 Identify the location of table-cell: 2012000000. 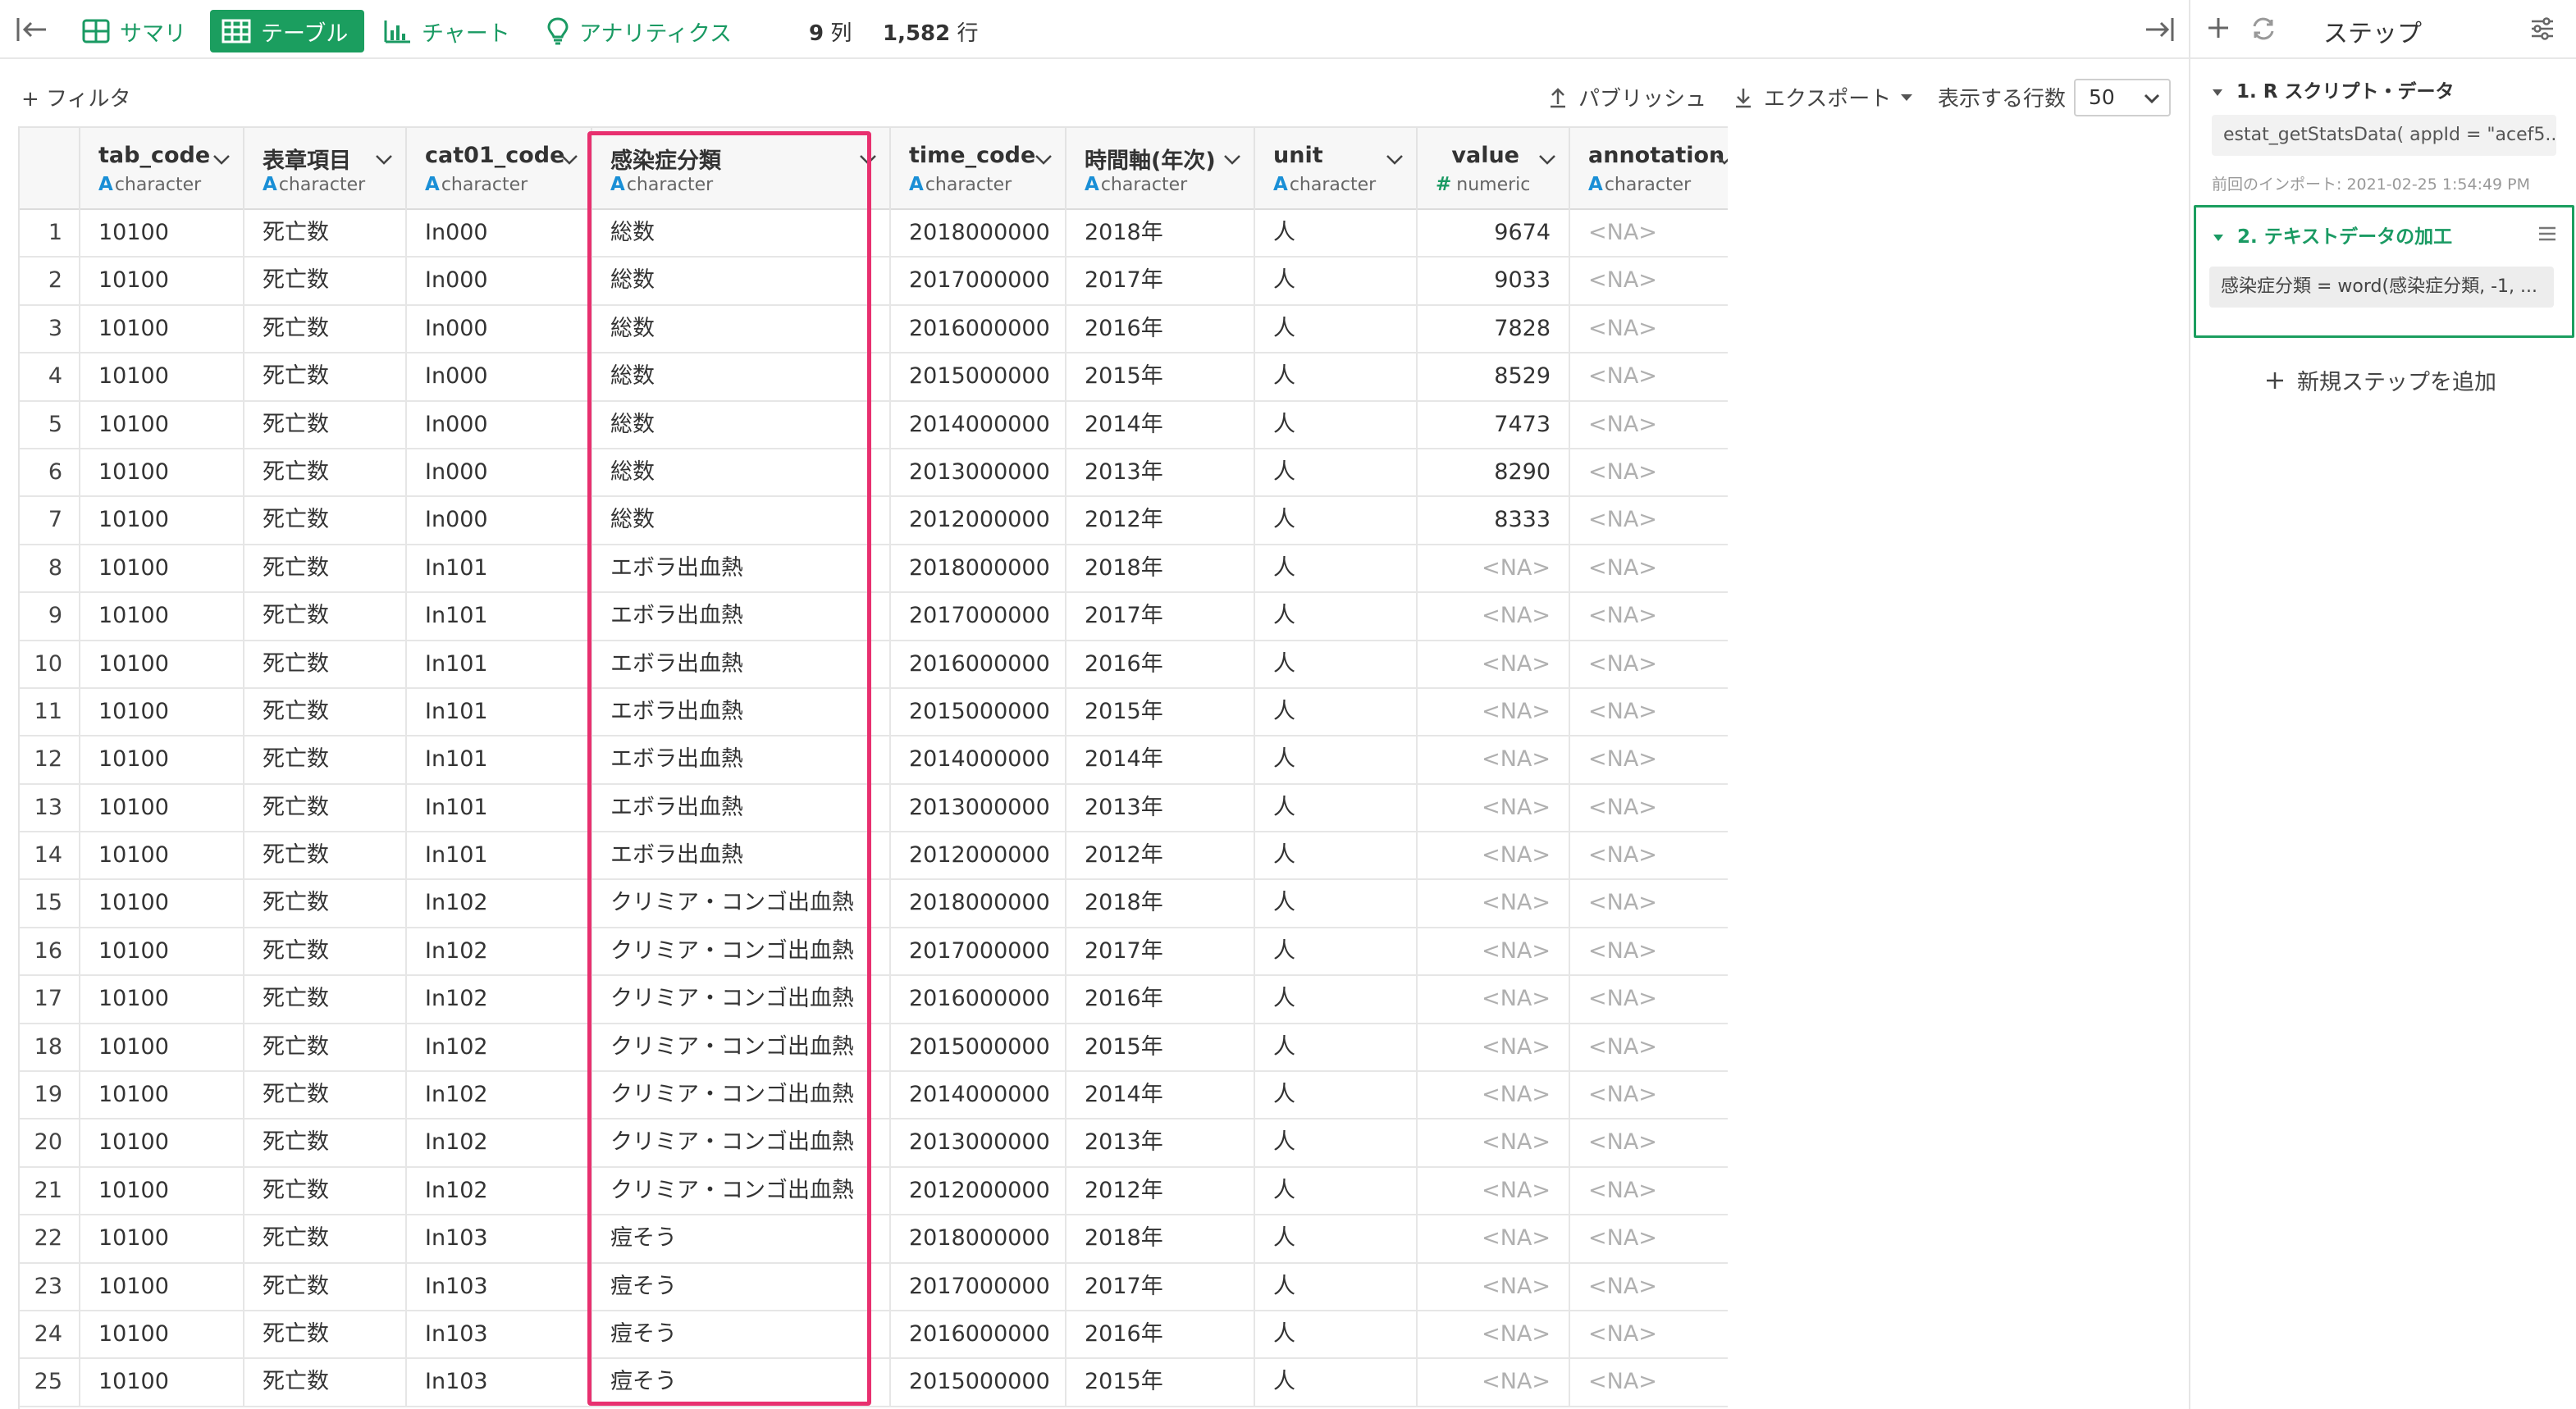
(978, 855).